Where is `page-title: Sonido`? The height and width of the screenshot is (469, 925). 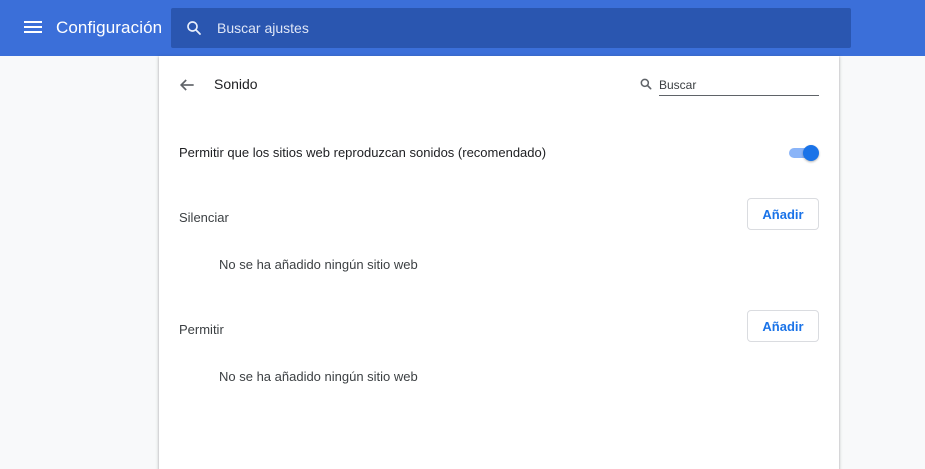 page-title: Sonido is located at coordinates (236, 84).